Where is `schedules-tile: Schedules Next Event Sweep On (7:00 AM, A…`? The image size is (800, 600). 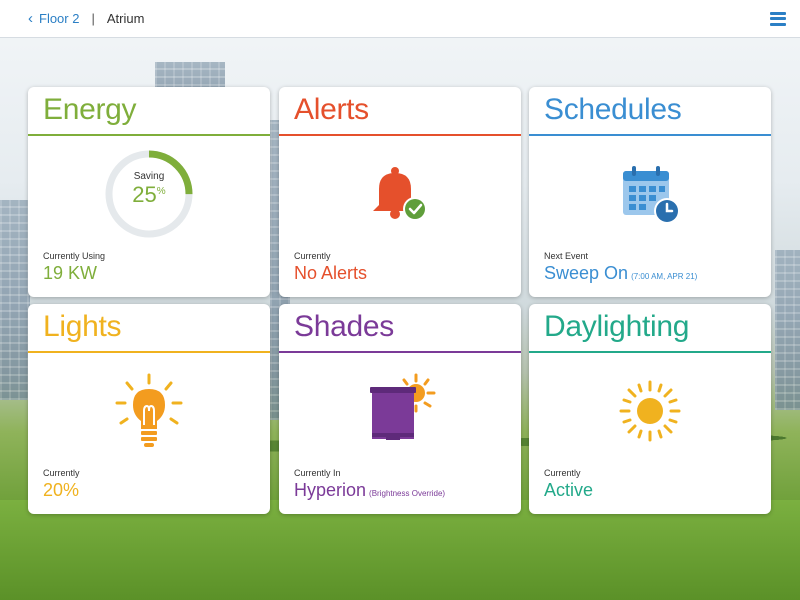
schedules-tile: Schedules Next Event Sweep On (7:00 AM, A… is located at coordinates (650, 192).